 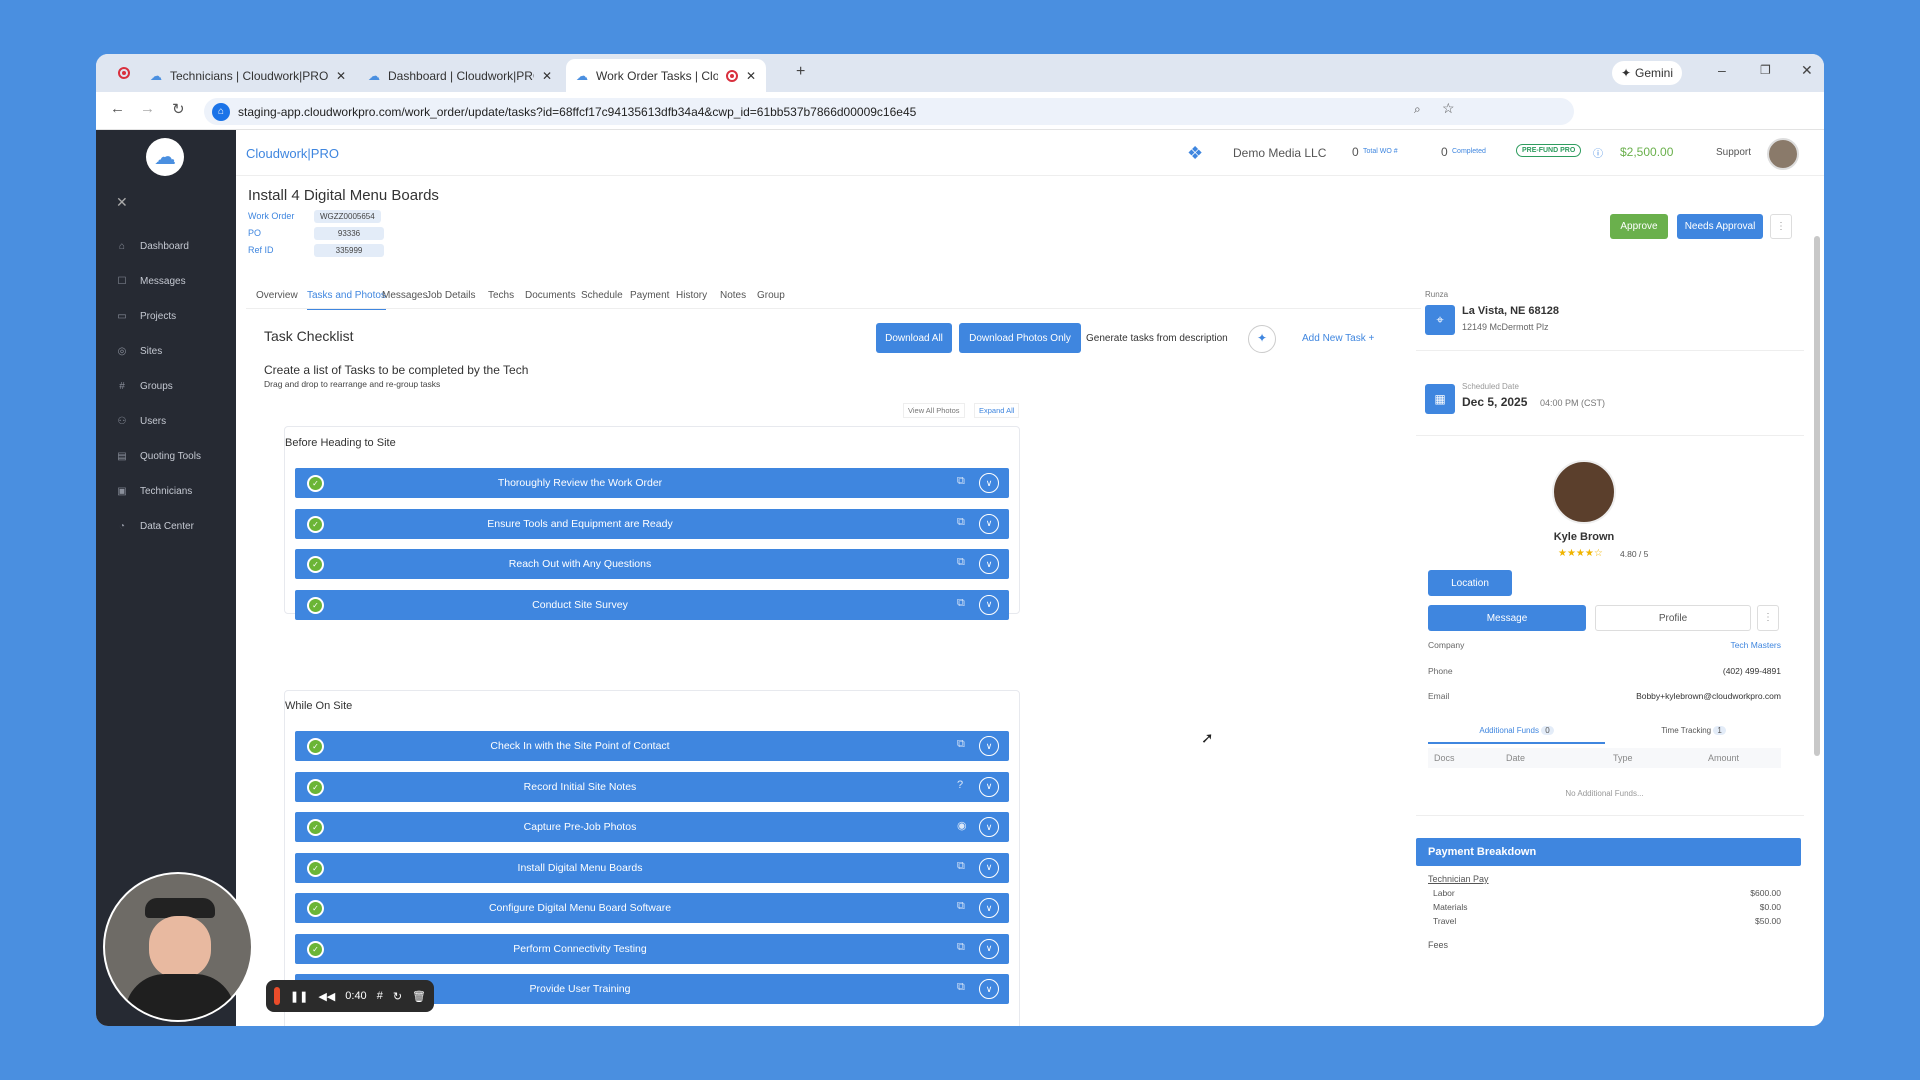 I want to click on sidebar-item-messages: ☐ Messages, so click(x=151, y=281).